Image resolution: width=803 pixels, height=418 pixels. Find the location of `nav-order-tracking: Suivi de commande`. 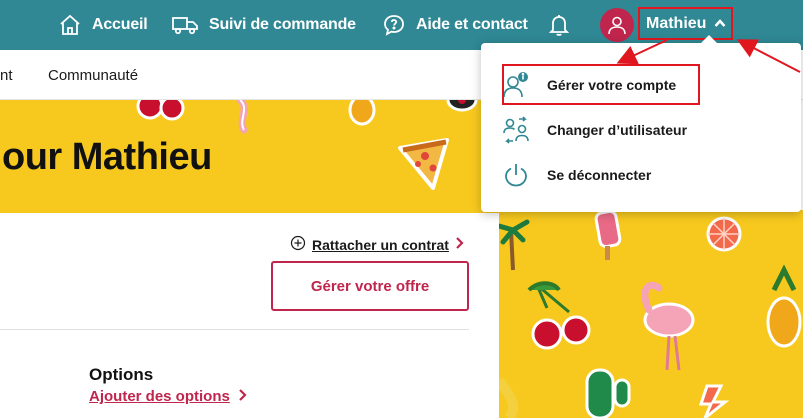

nav-order-tracking: Suivi de commande is located at coordinates (263, 25).